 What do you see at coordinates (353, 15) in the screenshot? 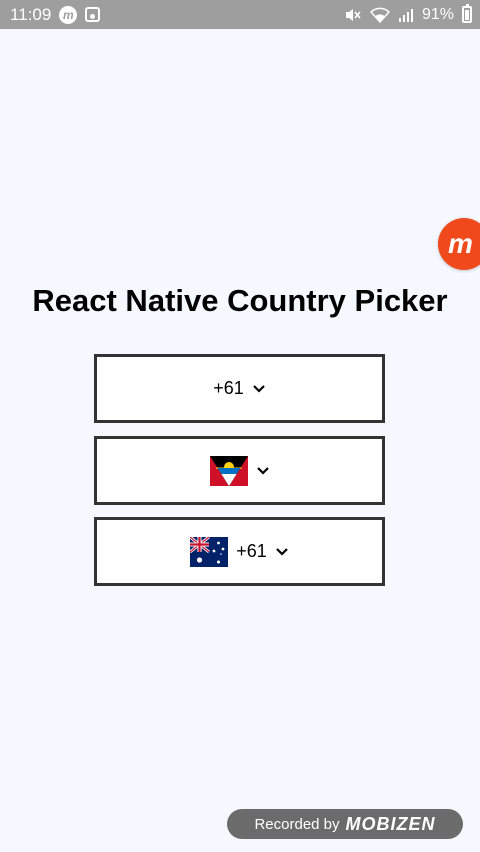
I see `mute-icon` at bounding box center [353, 15].